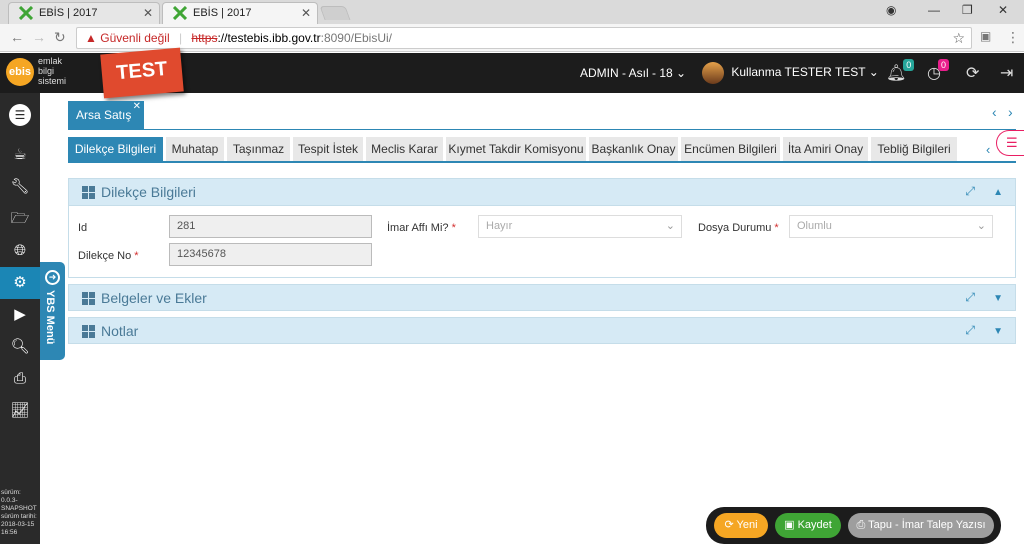 This screenshot has height=544, width=1024. What do you see at coordinates (1013, 37) in the screenshot?
I see `browser-menu-icon: ⋮` at bounding box center [1013, 37].